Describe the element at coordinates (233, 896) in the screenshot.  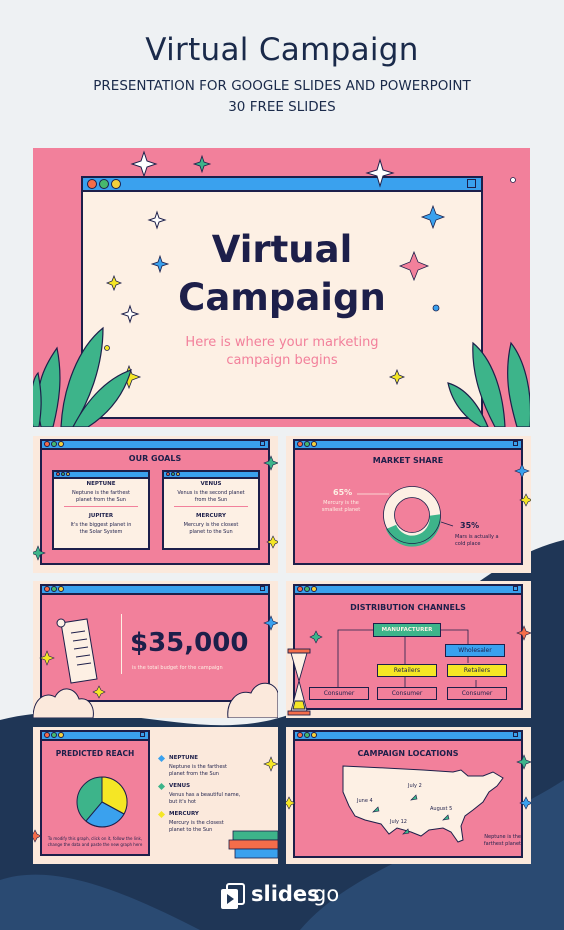
I see `slidesgo-logo-icon` at that location.